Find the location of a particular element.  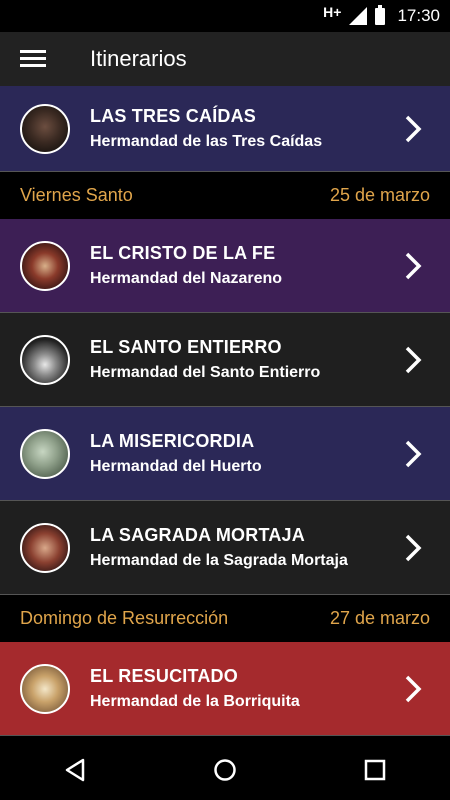

recents-icon is located at coordinates (375, 770).